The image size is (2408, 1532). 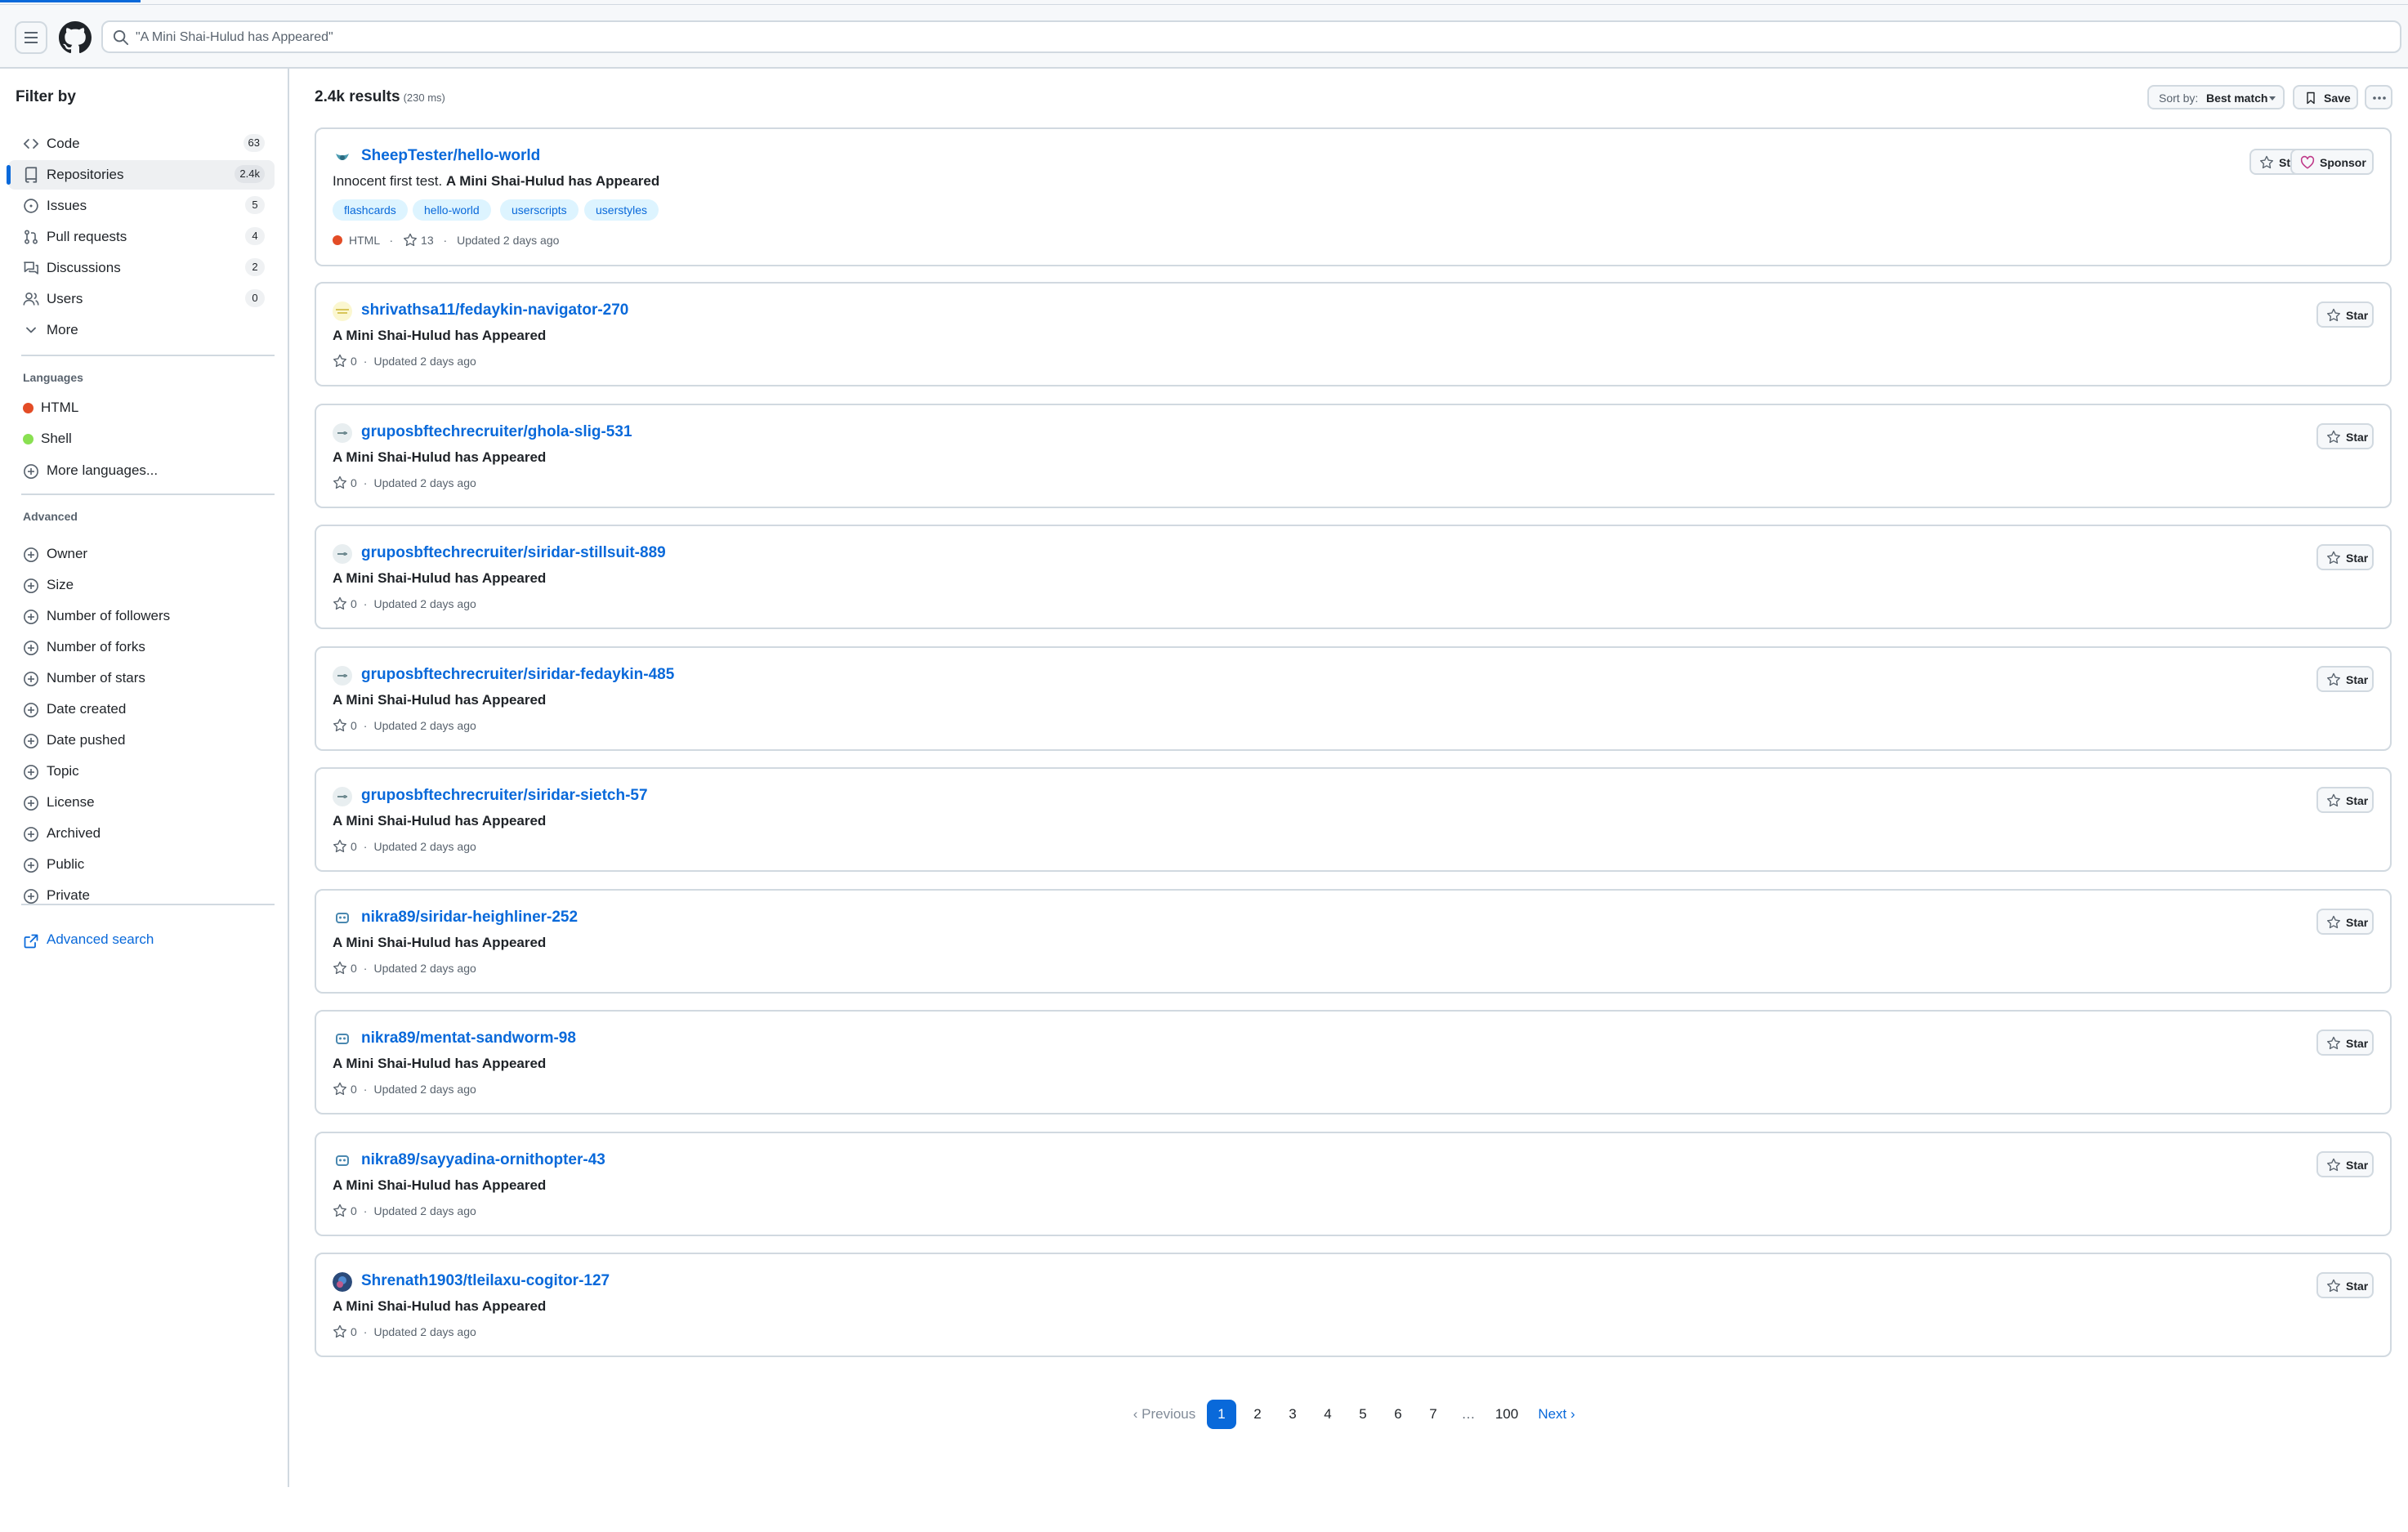 I want to click on page-100: 100, so click(x=1507, y=1415).